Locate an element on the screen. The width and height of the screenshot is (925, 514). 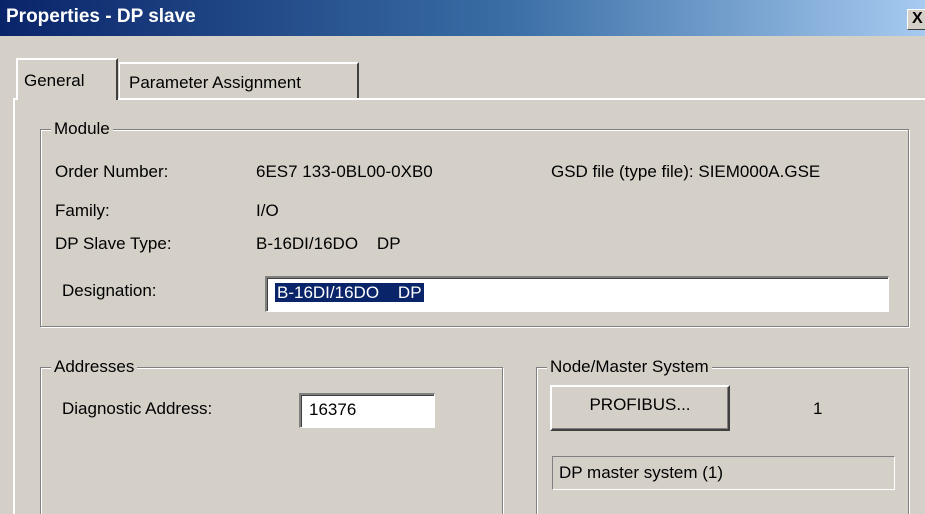
tab-general: General is located at coordinates (67, 79).